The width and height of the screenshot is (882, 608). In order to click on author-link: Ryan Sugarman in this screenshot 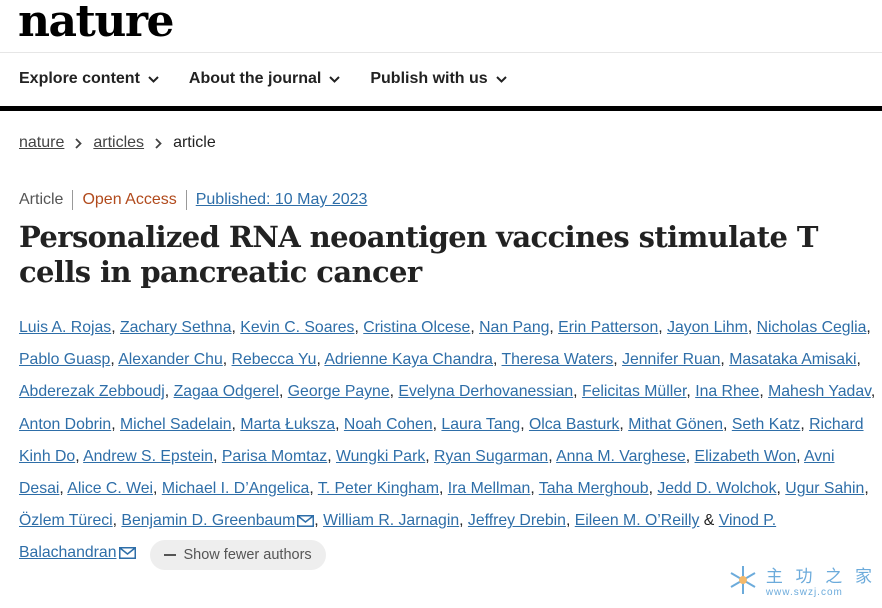, I will do `click(491, 456)`.